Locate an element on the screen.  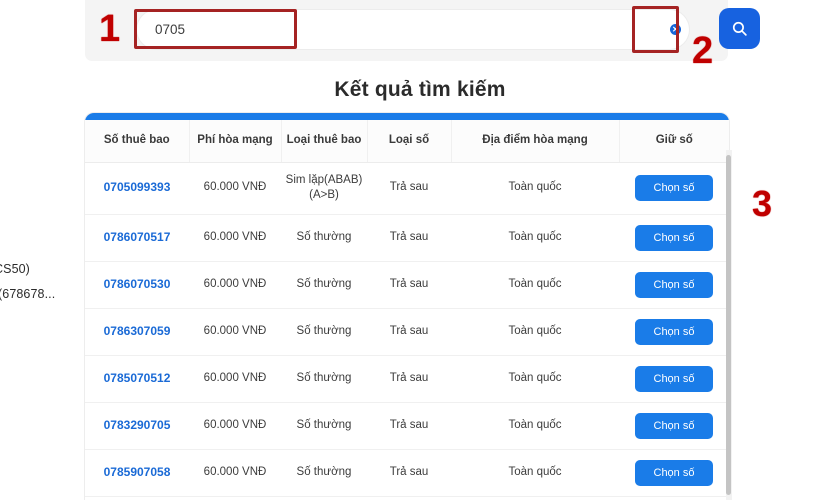
msisdn-link: 0786070530 is located at coordinates (137, 284).